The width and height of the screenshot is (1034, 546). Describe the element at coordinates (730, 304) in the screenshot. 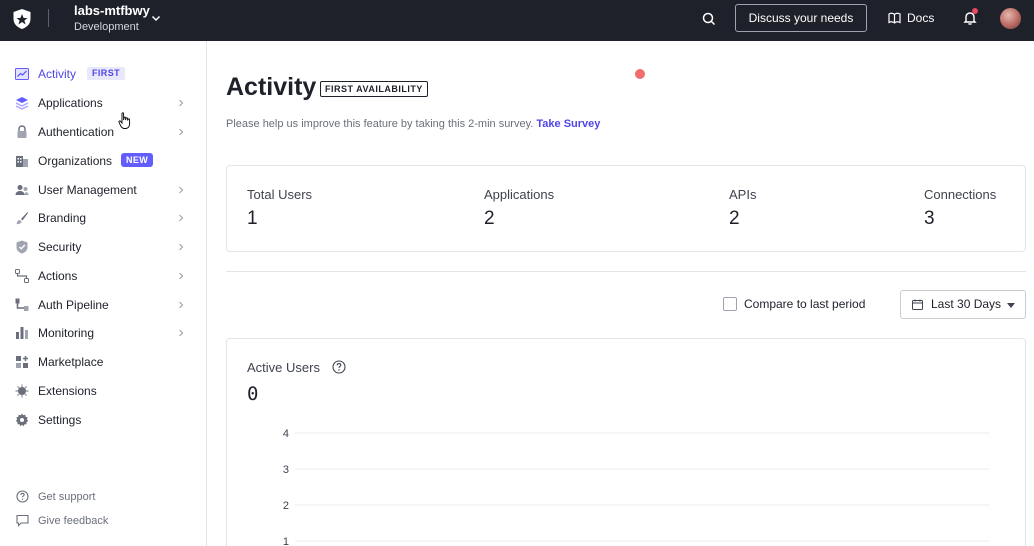

I see `compare-checkbox` at that location.